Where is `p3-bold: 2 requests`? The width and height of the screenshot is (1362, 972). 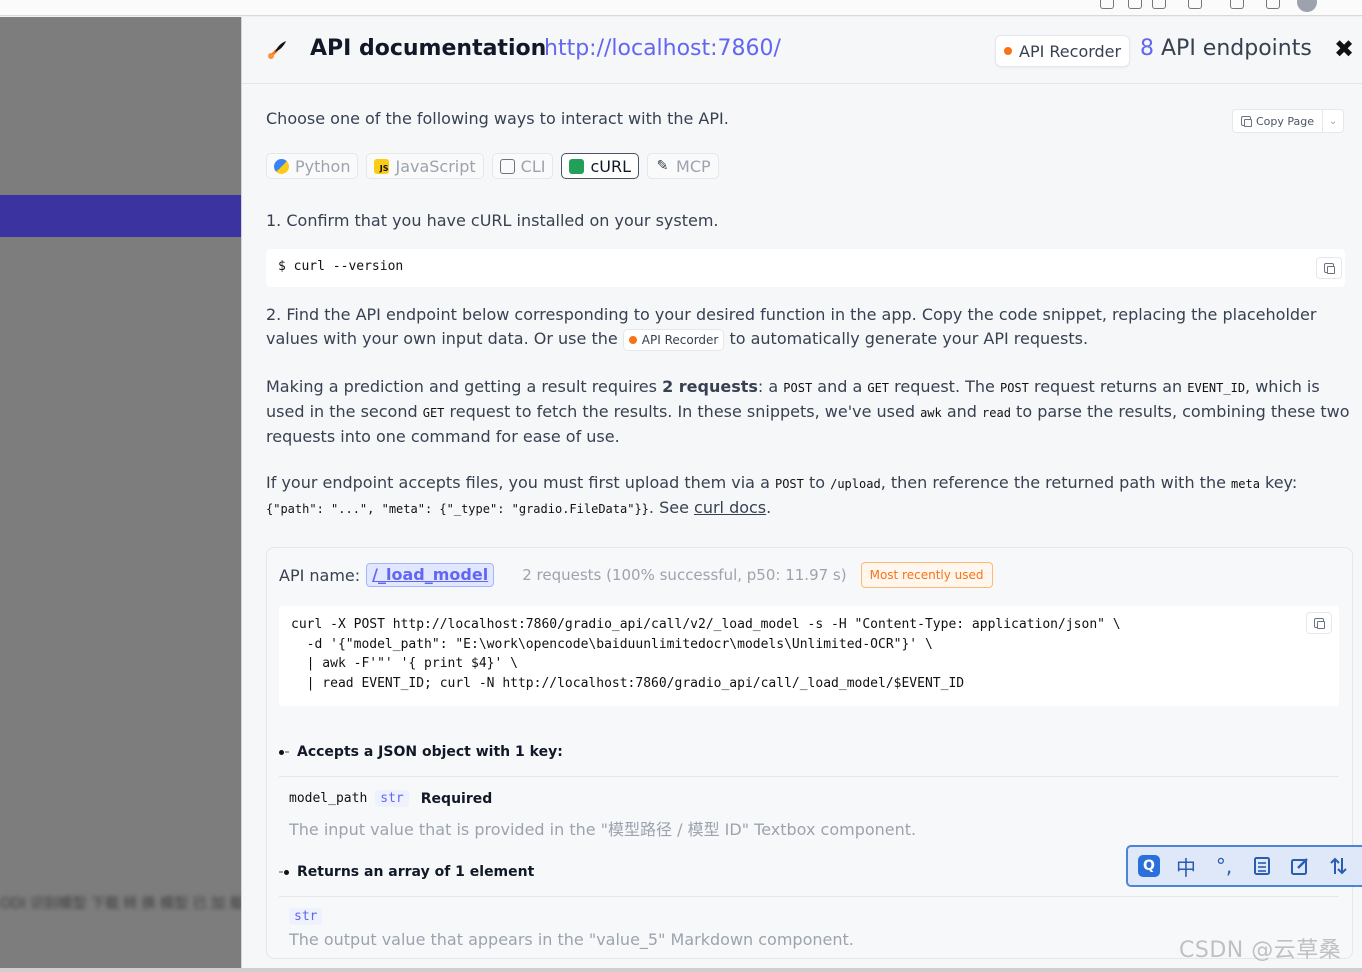
p3-bold: 2 requests is located at coordinates (710, 386).